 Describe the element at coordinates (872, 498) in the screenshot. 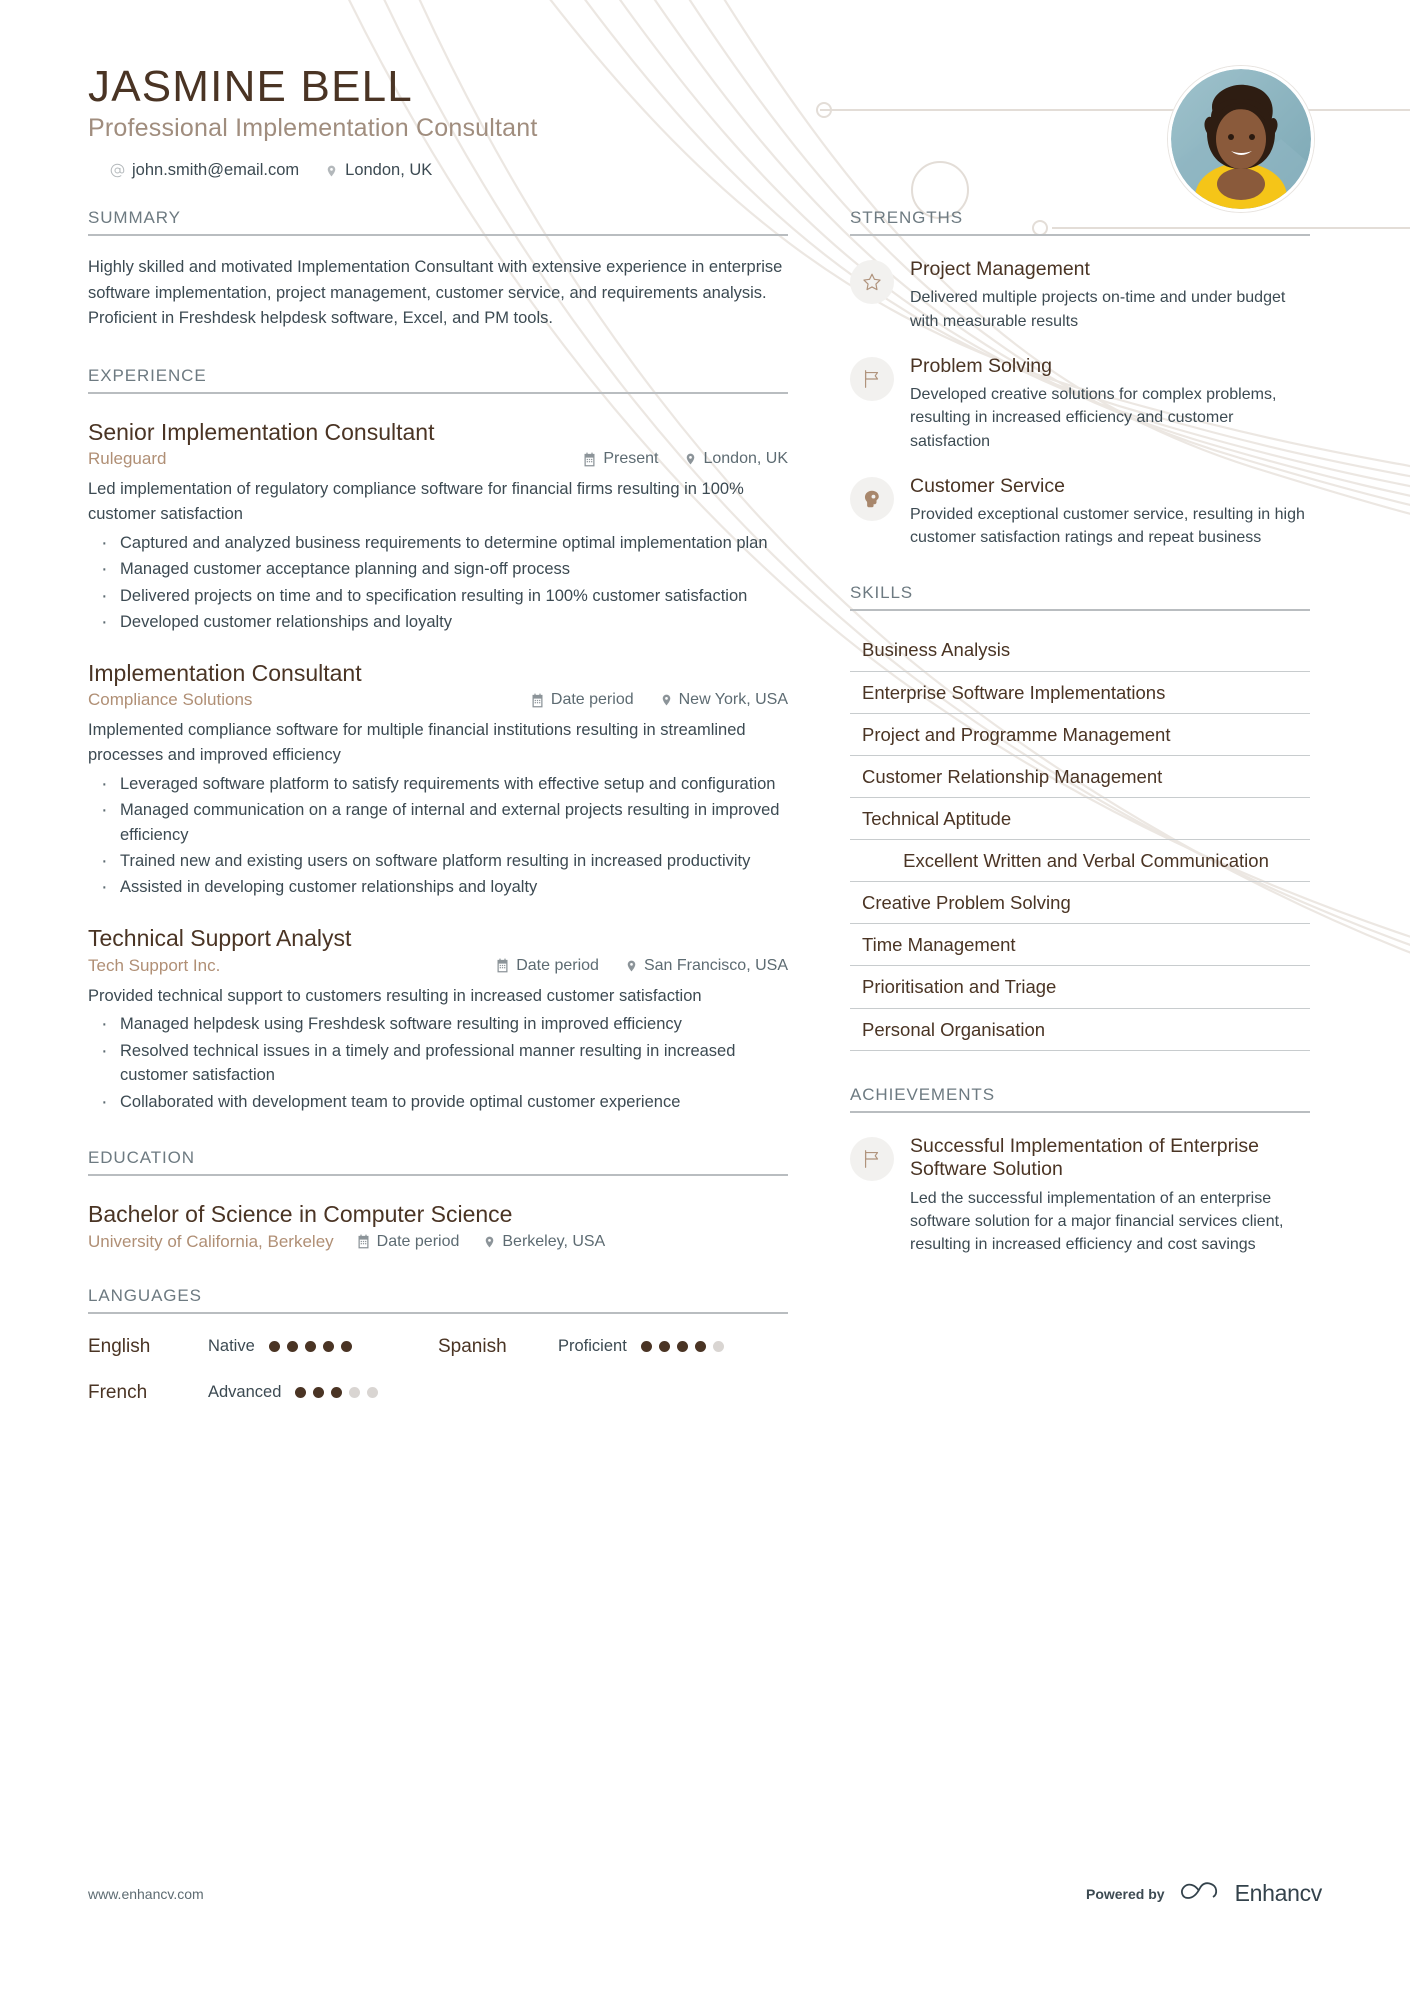

I see `head-profile-icon` at that location.